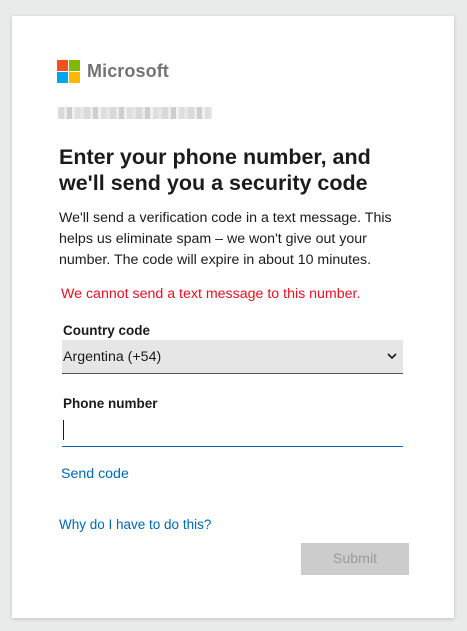  I want to click on brand-name: Microsoft, so click(128, 70).